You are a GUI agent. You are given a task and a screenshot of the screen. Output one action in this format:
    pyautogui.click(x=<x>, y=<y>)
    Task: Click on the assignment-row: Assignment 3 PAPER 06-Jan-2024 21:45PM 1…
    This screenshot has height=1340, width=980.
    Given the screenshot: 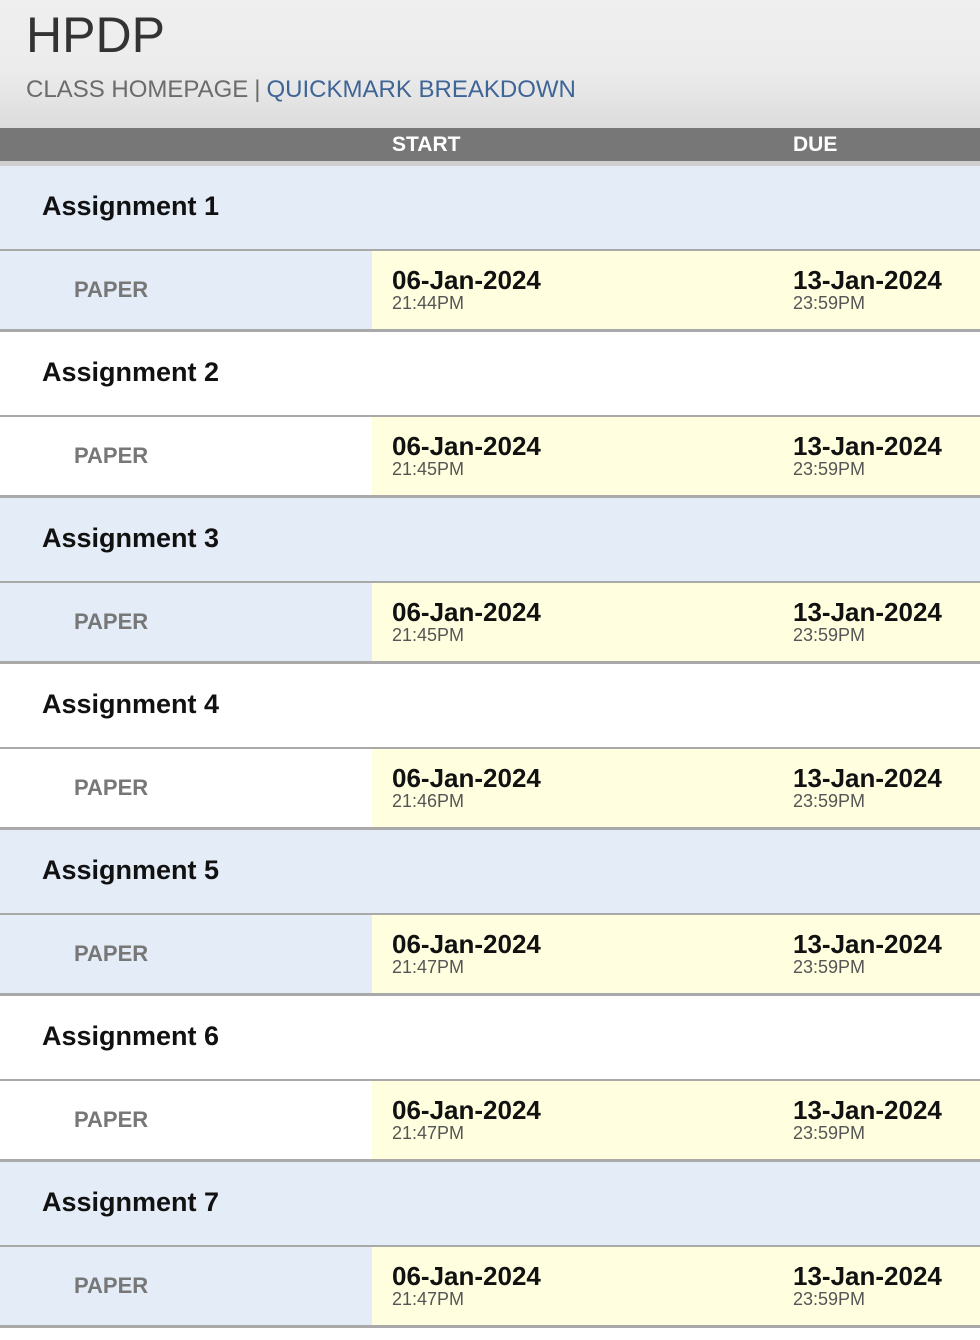 What is the action you would take?
    pyautogui.click(x=490, y=581)
    